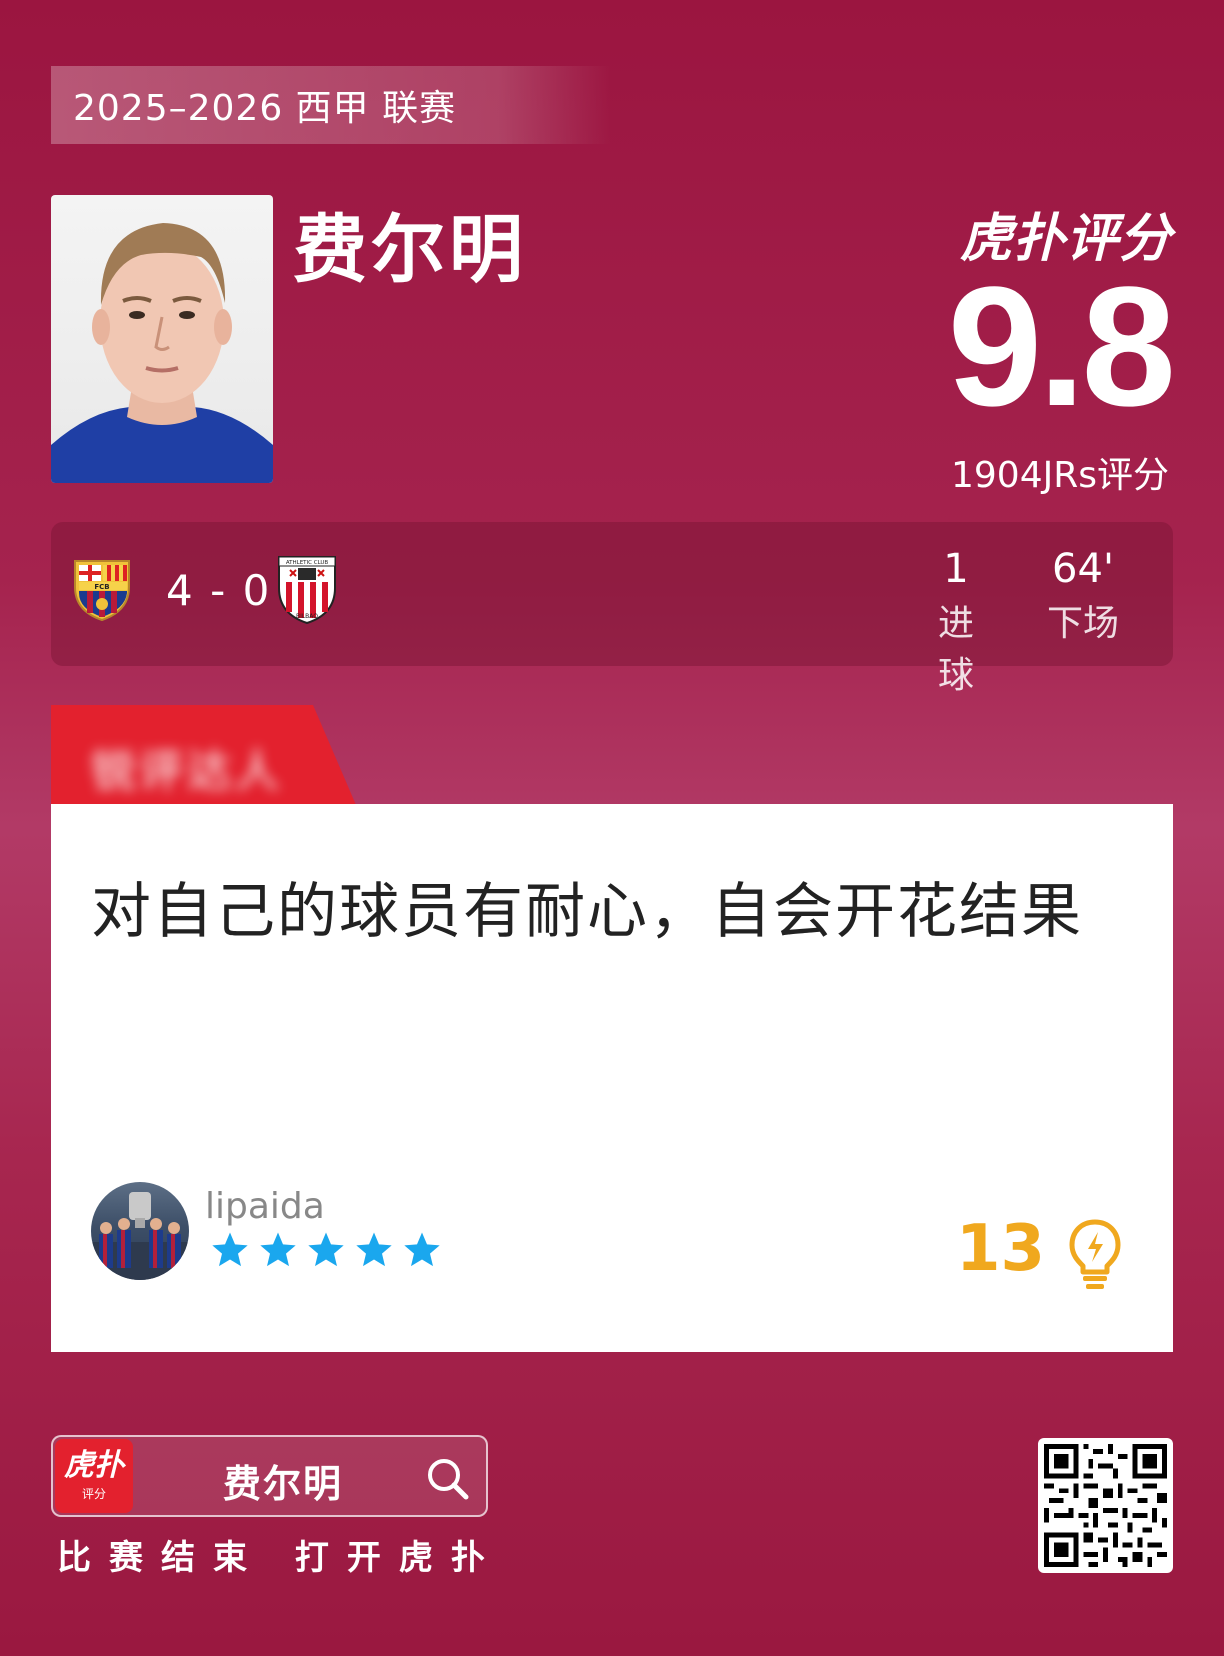 This screenshot has width=1224, height=1656. What do you see at coordinates (93, 1493) in the screenshot?
I see `app-icon-subtext: 评分` at bounding box center [93, 1493].